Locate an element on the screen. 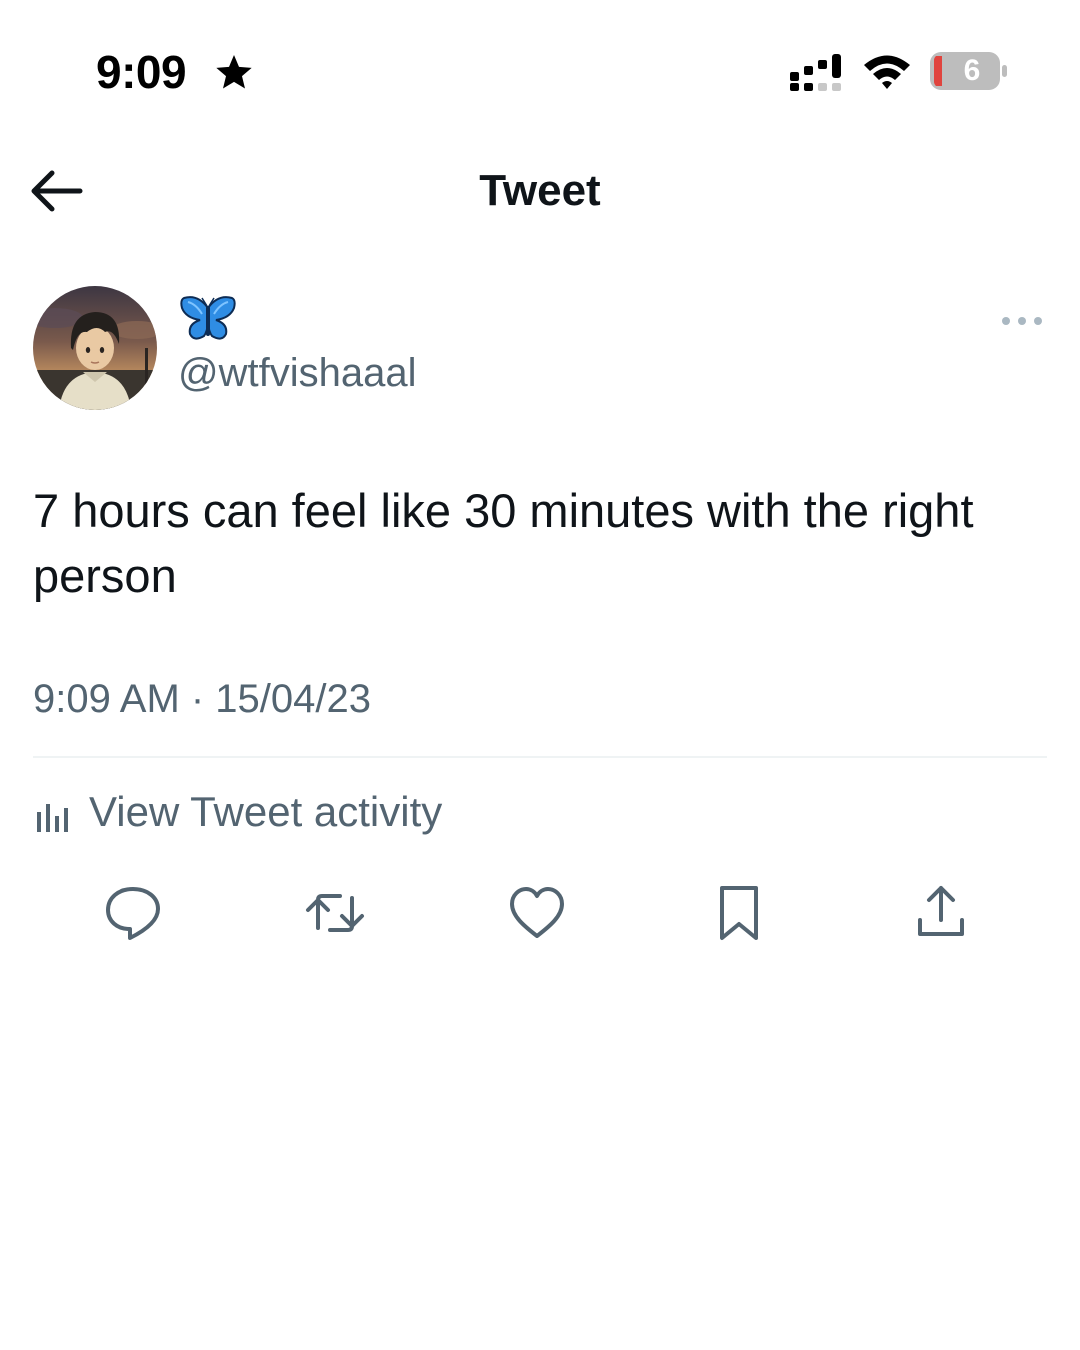 The height and width of the screenshot is (1350, 1080). retweet-icon is located at coordinates (335, 913).